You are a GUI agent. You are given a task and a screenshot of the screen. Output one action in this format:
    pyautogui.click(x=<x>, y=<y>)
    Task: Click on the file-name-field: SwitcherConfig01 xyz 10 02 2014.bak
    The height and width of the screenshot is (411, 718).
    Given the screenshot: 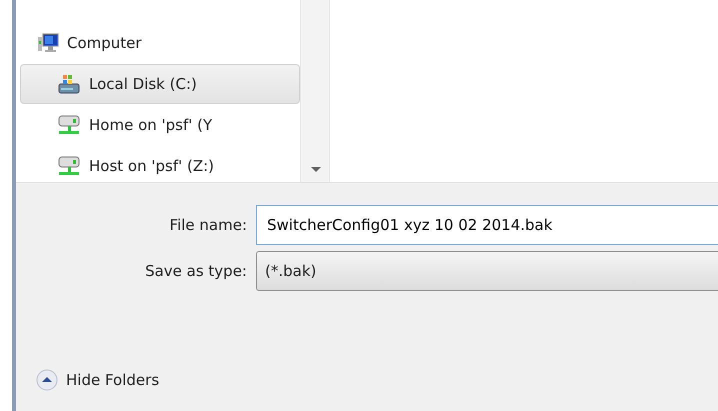 What is the action you would take?
    pyautogui.click(x=487, y=225)
    